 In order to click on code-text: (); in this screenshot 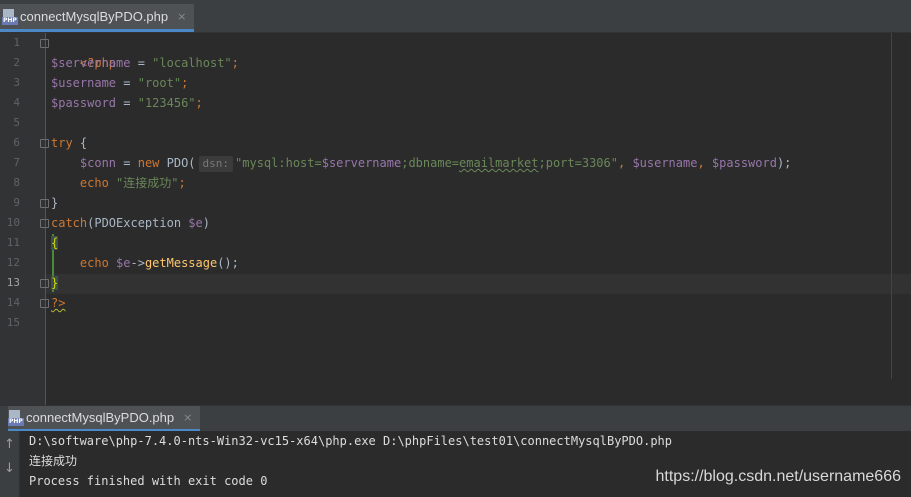, I will do `click(228, 263)`.